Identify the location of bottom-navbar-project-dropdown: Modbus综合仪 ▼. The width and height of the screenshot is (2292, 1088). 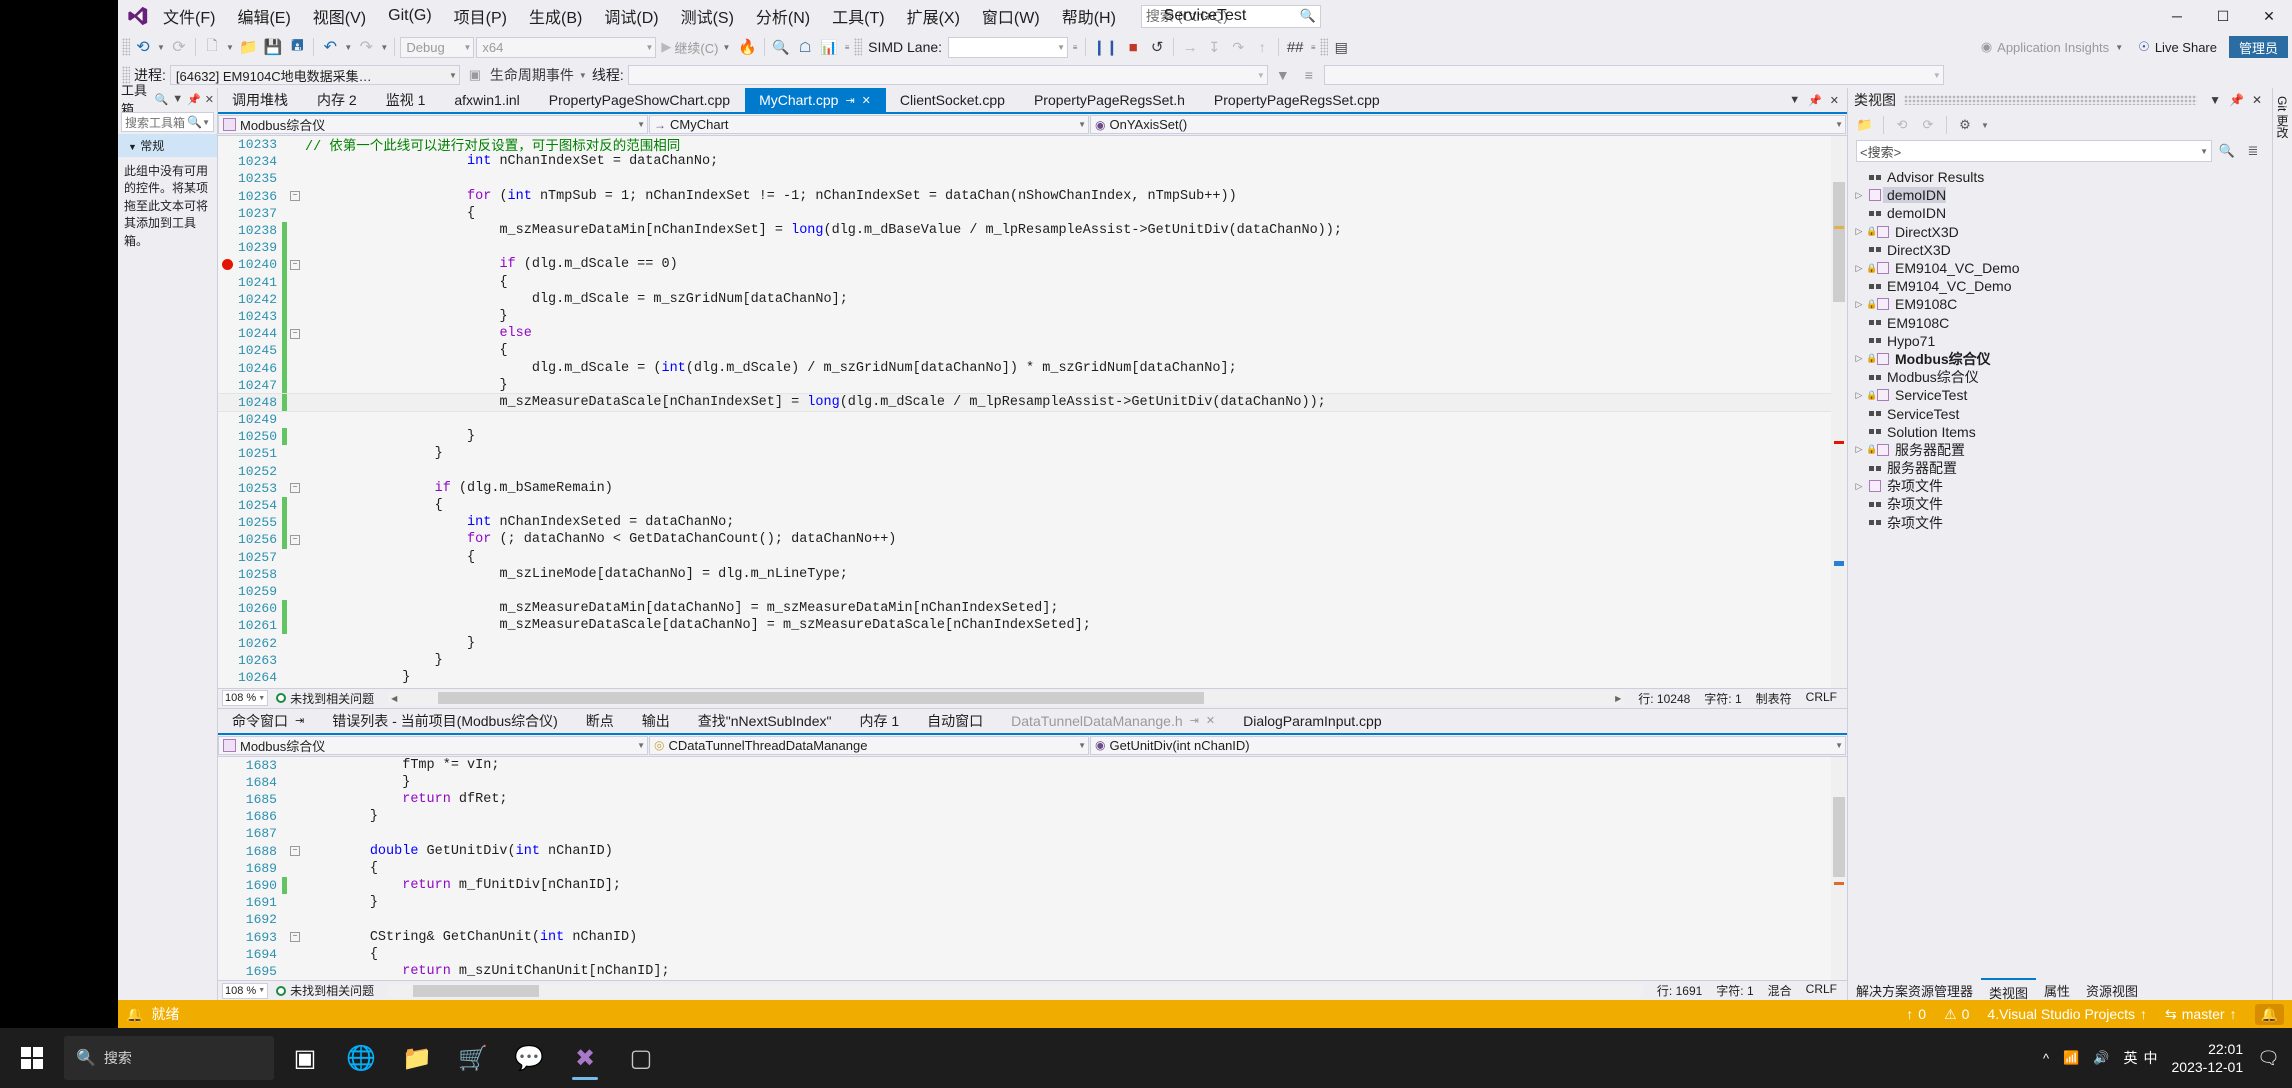
(433, 745).